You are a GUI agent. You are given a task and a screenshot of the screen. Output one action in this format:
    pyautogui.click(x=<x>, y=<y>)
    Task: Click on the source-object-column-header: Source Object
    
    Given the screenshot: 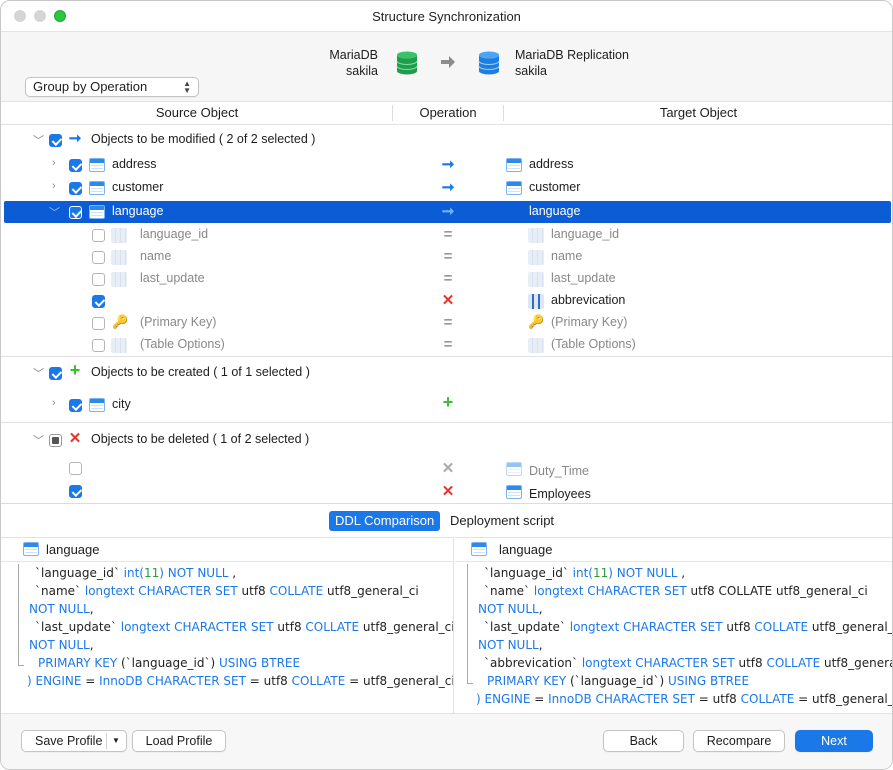 What is the action you would take?
    pyautogui.click(x=197, y=112)
    